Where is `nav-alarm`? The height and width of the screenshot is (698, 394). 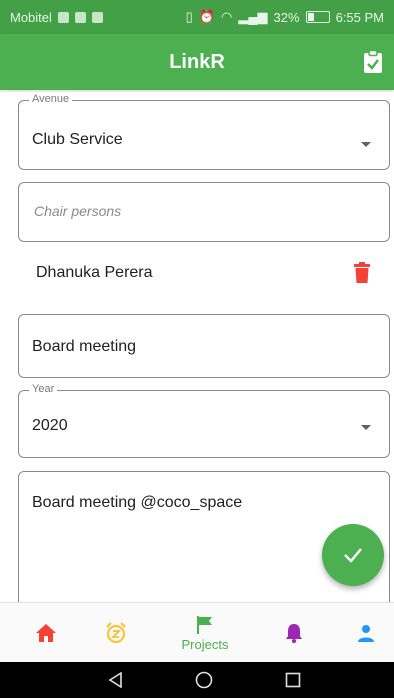 nav-alarm is located at coordinates (116, 633).